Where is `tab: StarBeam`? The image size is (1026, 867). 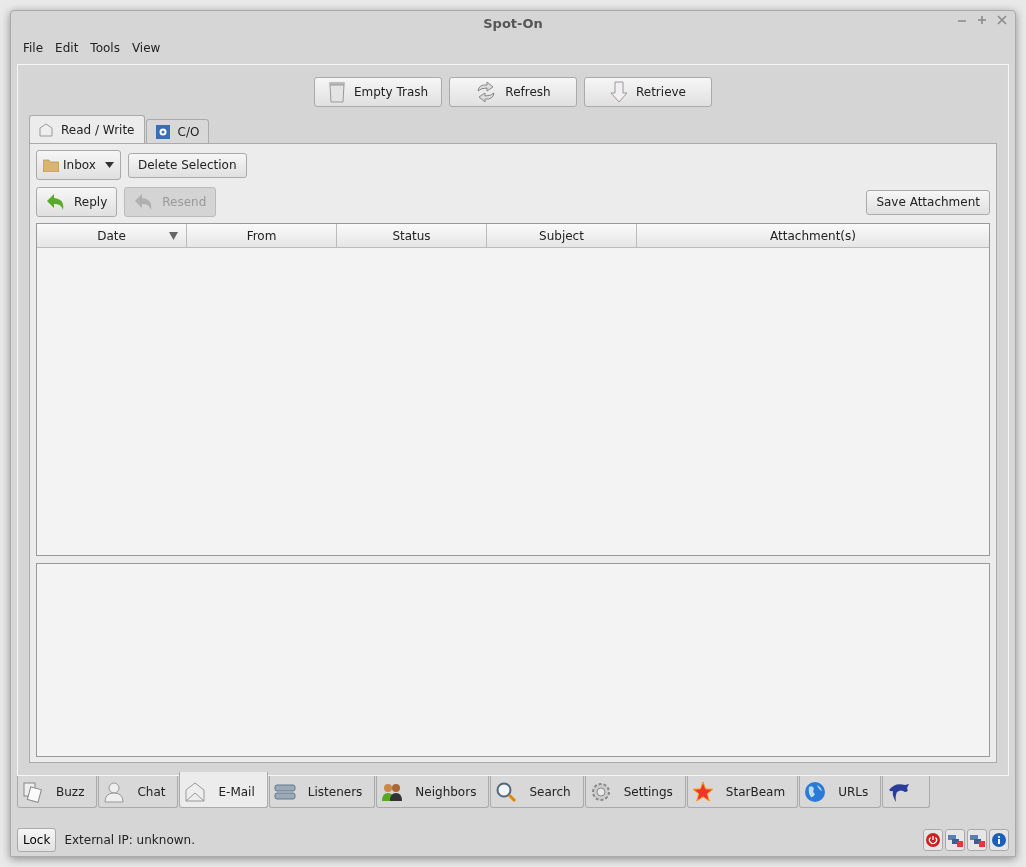 tab: StarBeam is located at coordinates (742, 792).